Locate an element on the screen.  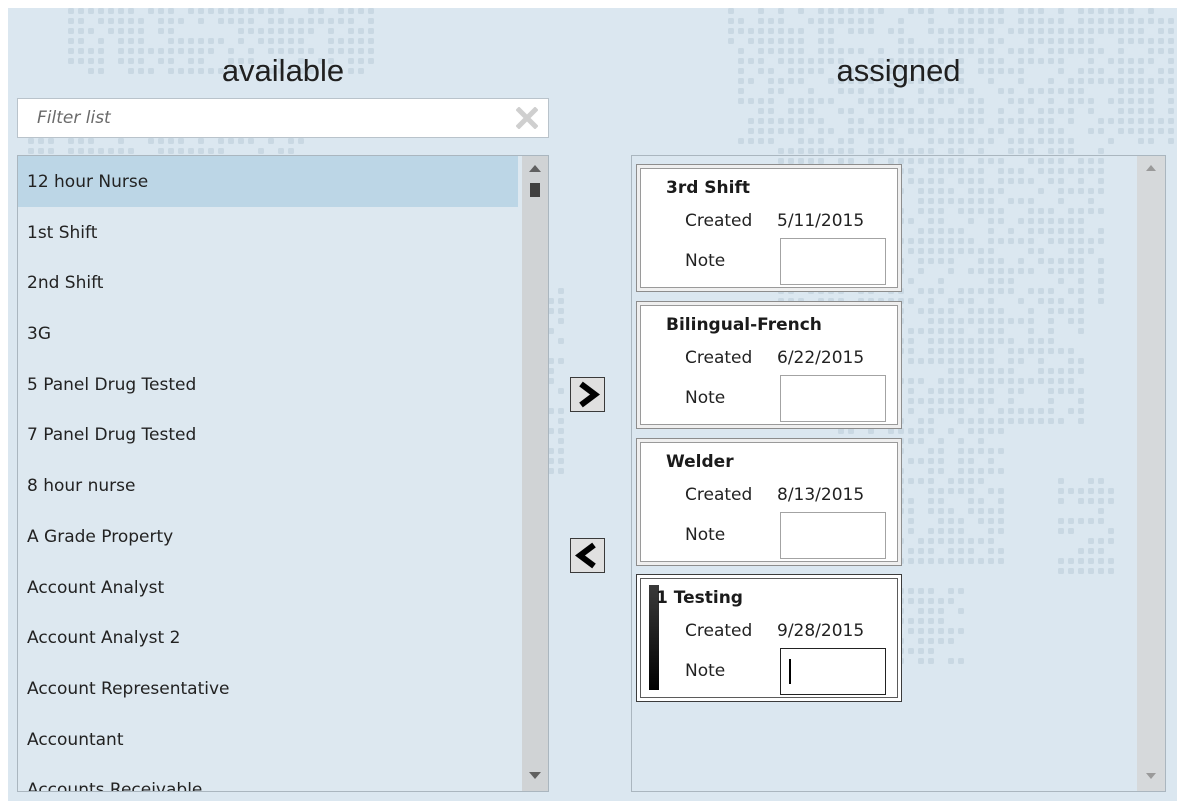
close-icon is located at coordinates (527, 118).